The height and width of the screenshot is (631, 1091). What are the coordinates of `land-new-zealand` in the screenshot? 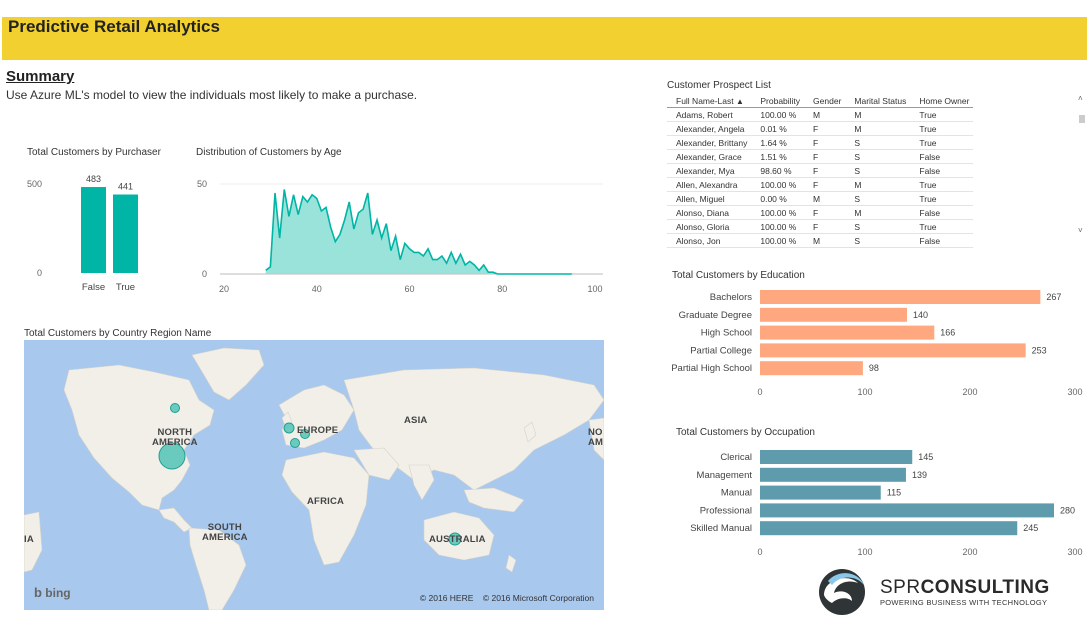 It's located at (511, 563).